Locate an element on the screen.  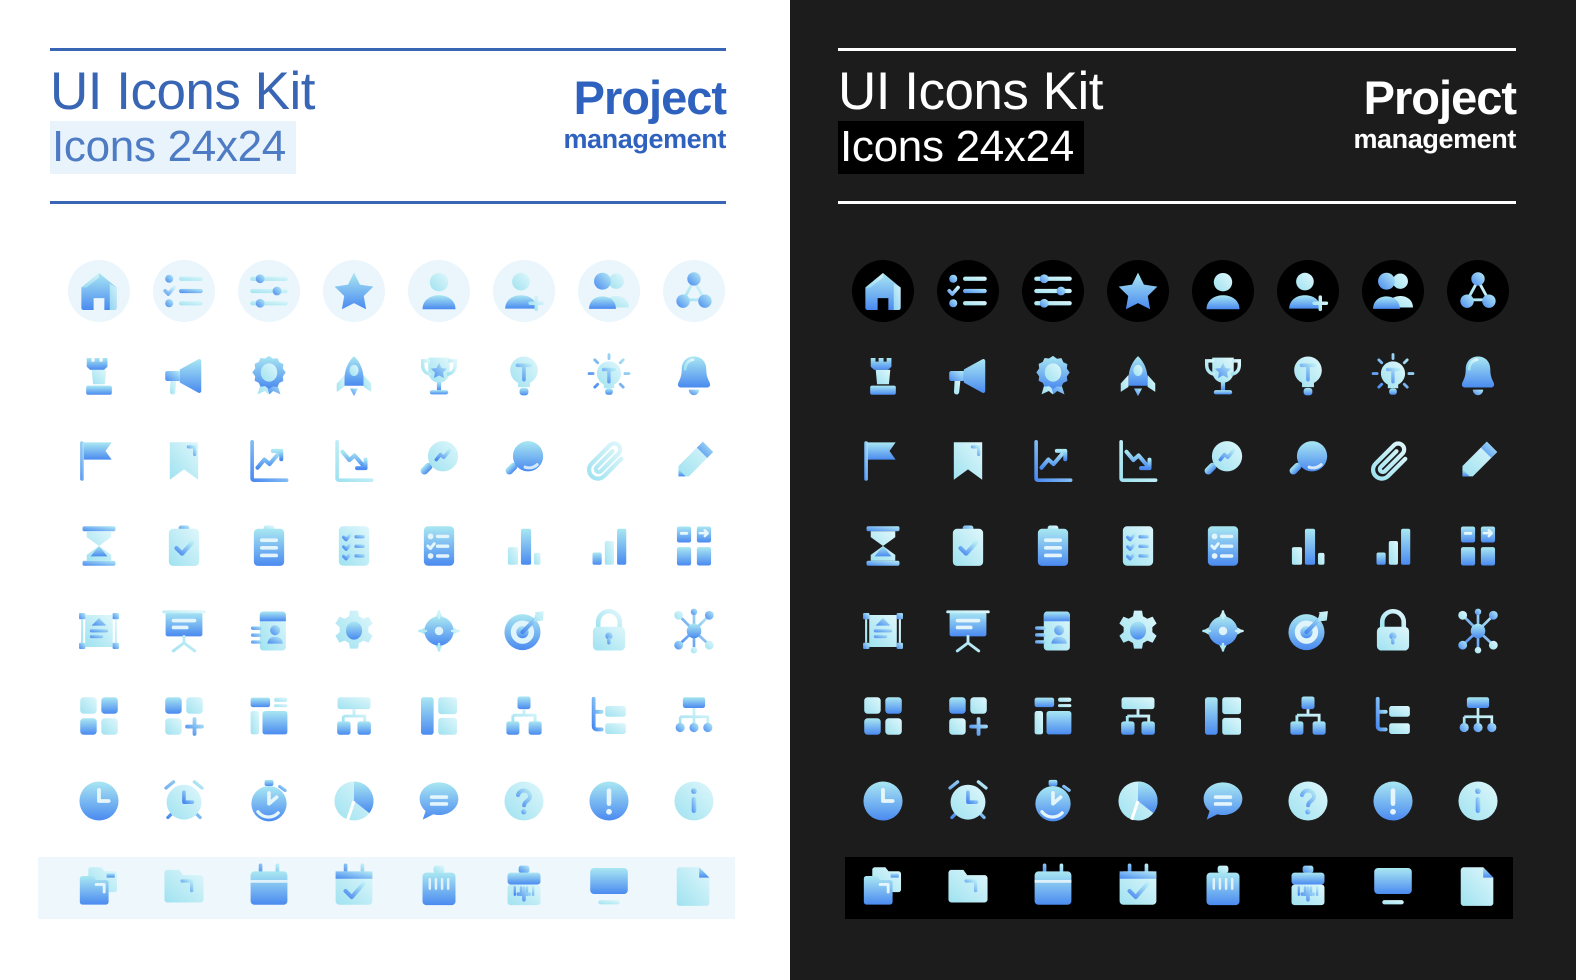
icon-cell-presentation is located at coordinates (183, 630).